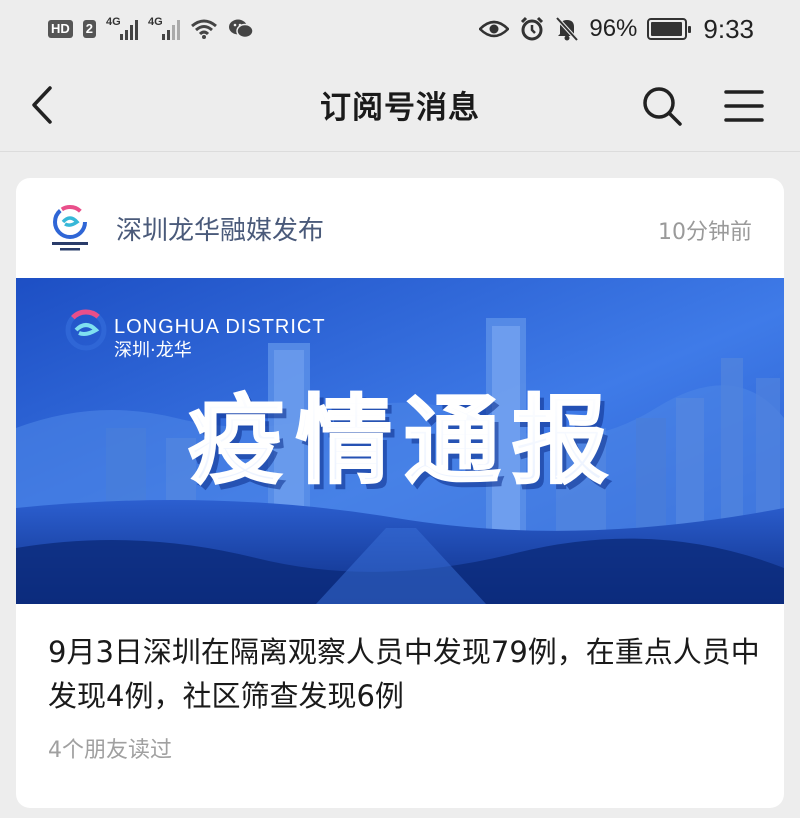  I want to click on status-left: HD 2 4G 4G, so click(151, 28).